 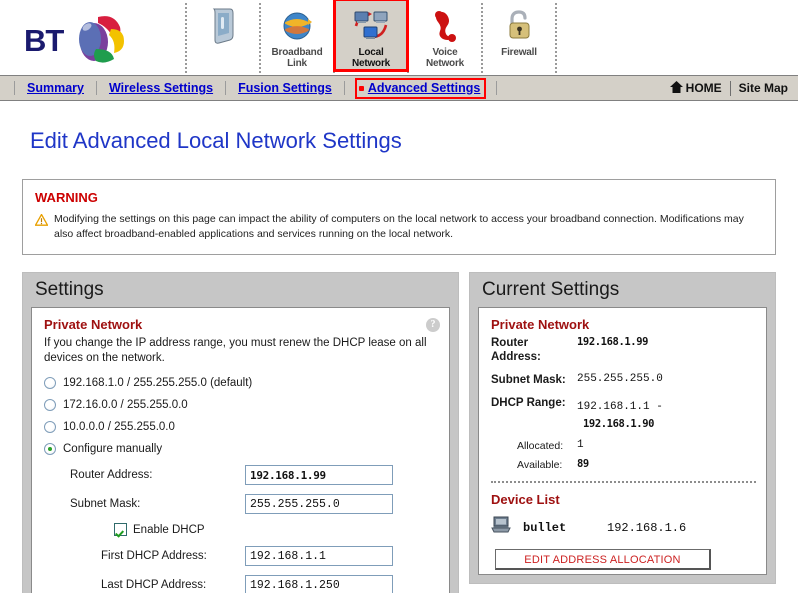 I want to click on active-tab-bullet-icon, so click(x=361, y=88).